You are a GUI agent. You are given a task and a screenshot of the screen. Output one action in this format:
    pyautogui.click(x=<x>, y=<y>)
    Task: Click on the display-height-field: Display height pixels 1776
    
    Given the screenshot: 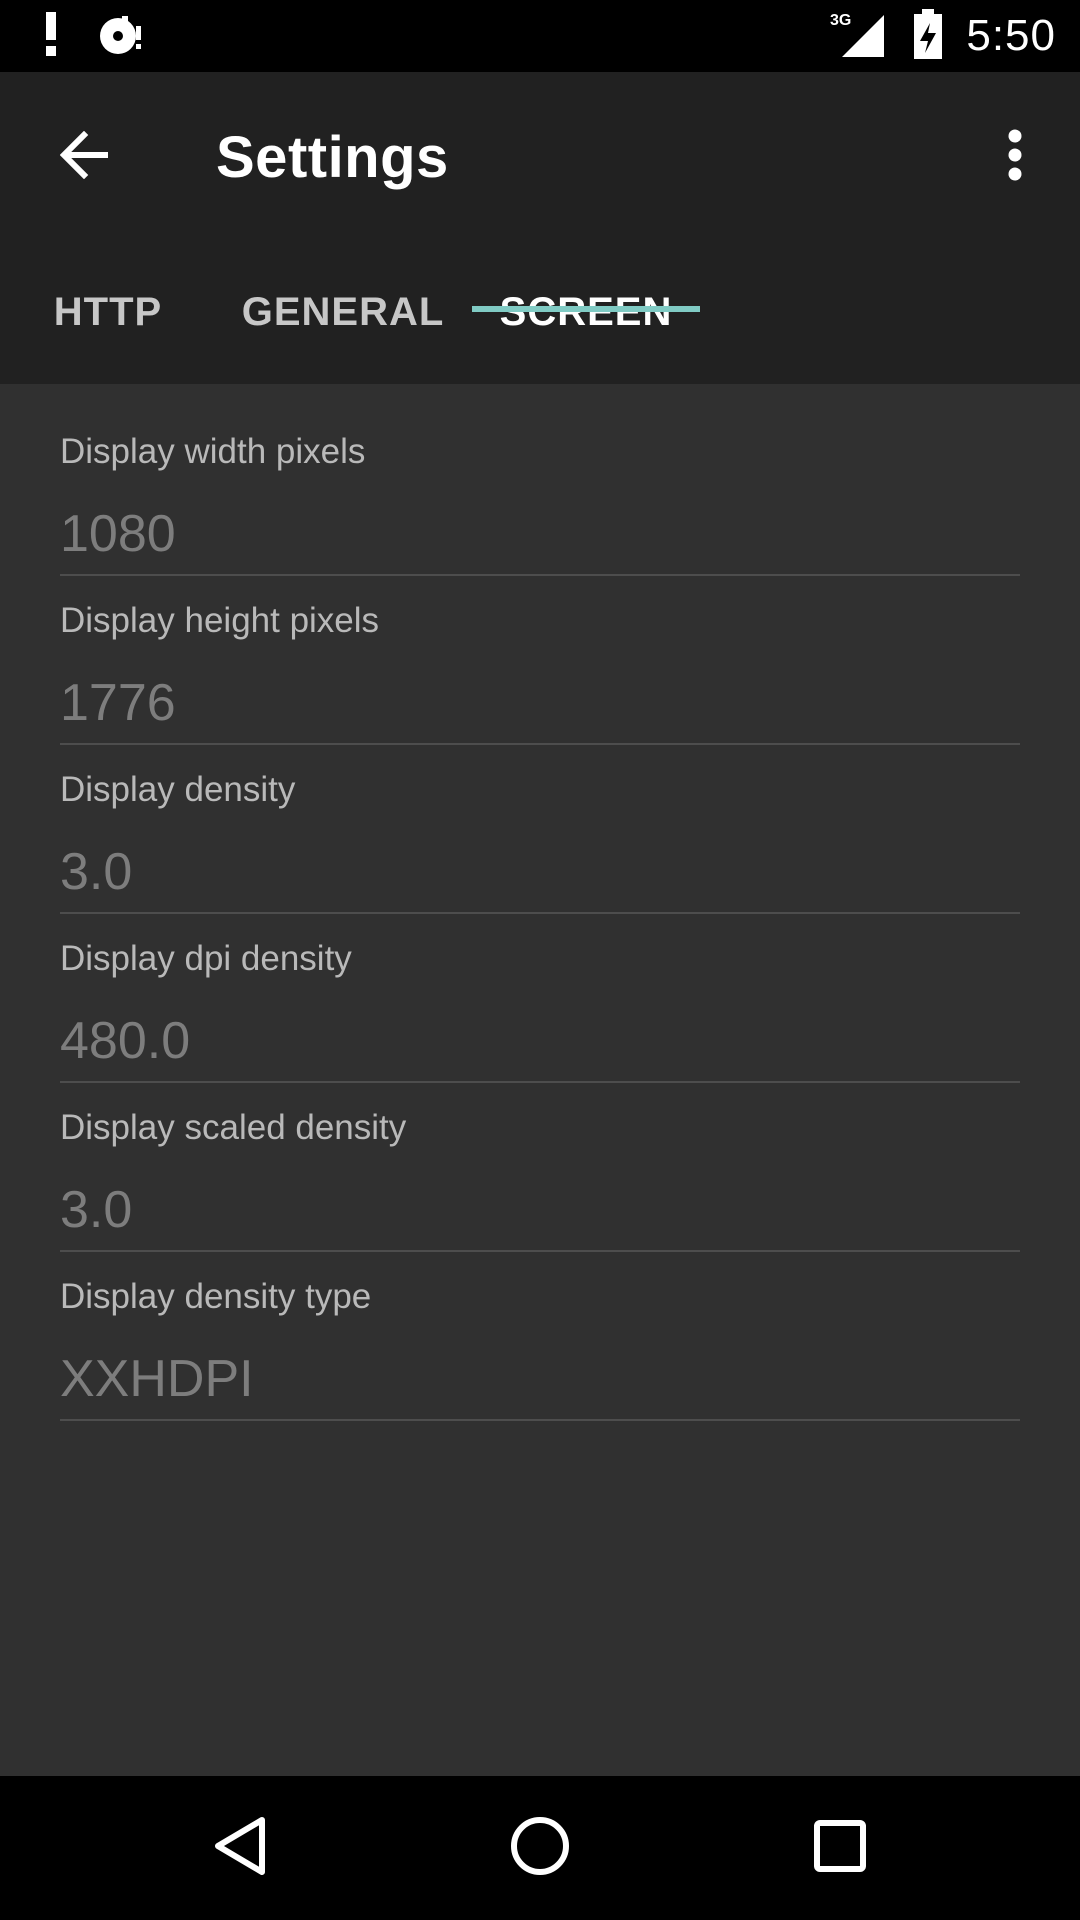 What is the action you would take?
    pyautogui.click(x=540, y=649)
    